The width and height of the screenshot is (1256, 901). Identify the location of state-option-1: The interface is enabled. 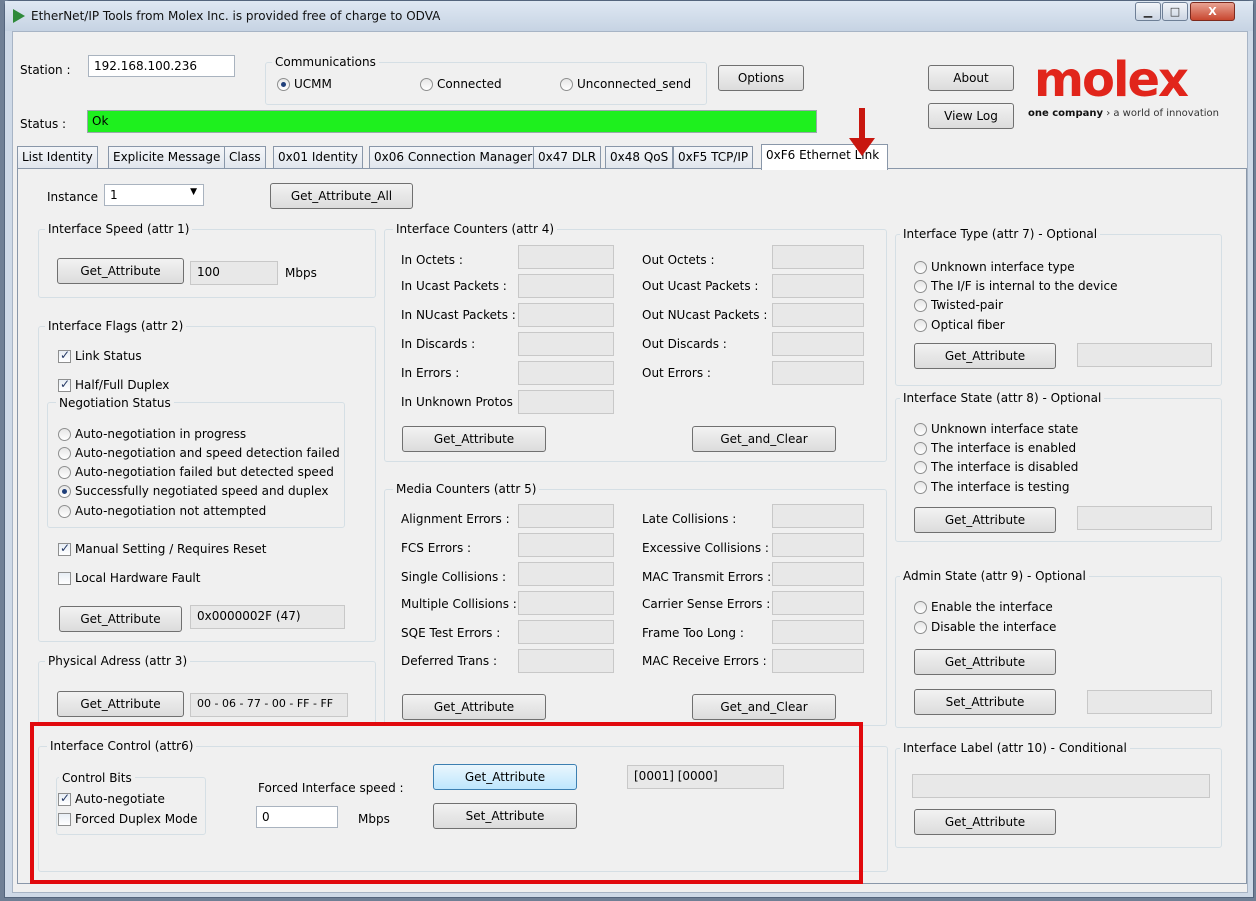
(995, 448).